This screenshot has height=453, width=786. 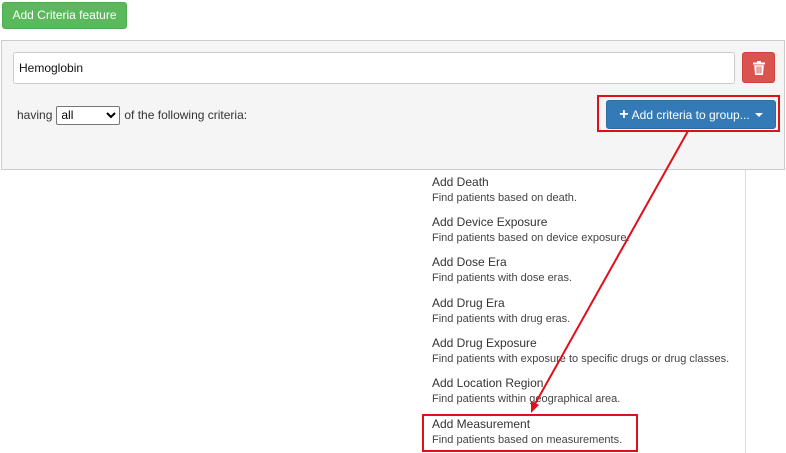 What do you see at coordinates (586, 190) in the screenshot?
I see `menu-item-add-death: Add Death Find patients based on death.` at bounding box center [586, 190].